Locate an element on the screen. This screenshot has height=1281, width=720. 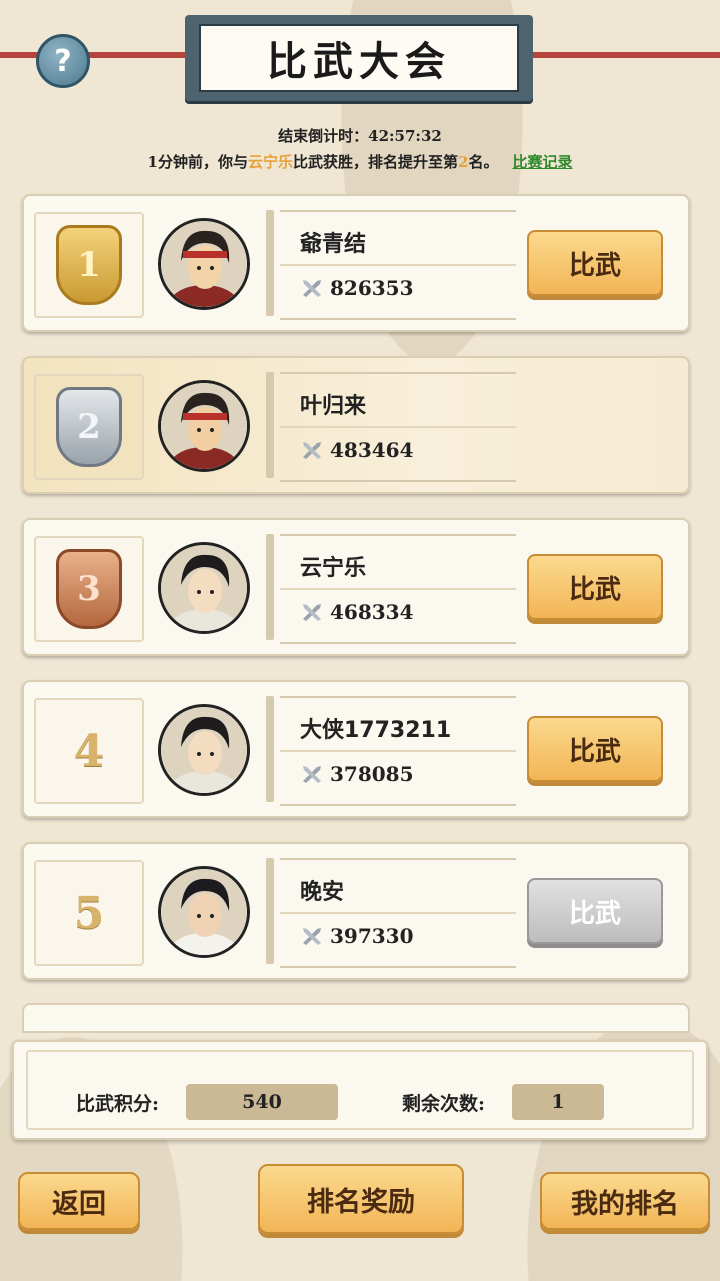
player-name: 大侠1773211 is located at coordinates (376, 730).